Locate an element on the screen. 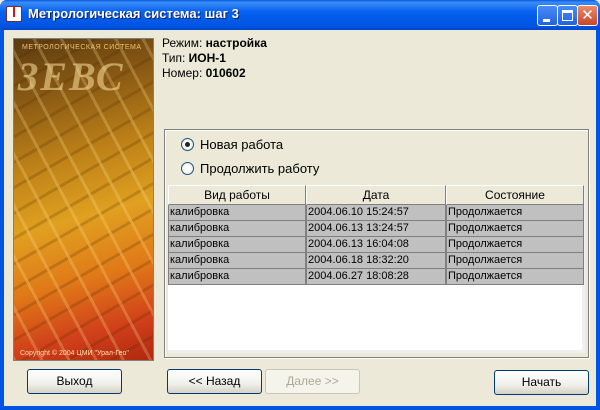  minimize-icon is located at coordinates (546, 20).